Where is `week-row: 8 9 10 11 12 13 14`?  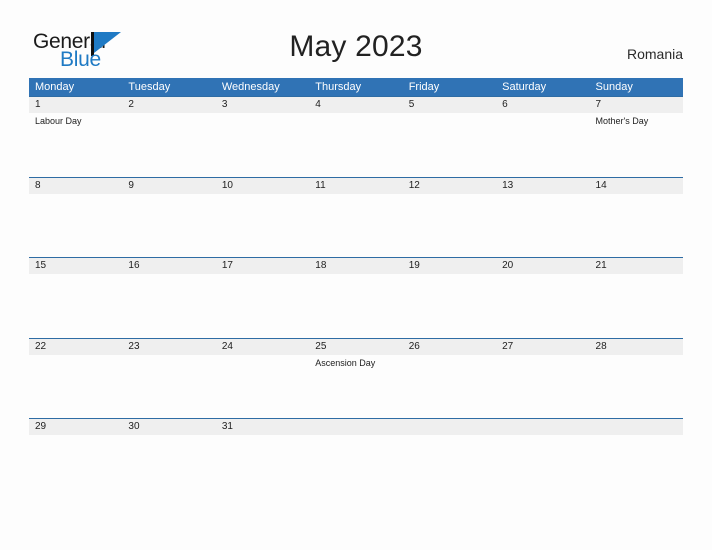 week-row: 8 9 10 11 12 13 14 is located at coordinates (356, 217).